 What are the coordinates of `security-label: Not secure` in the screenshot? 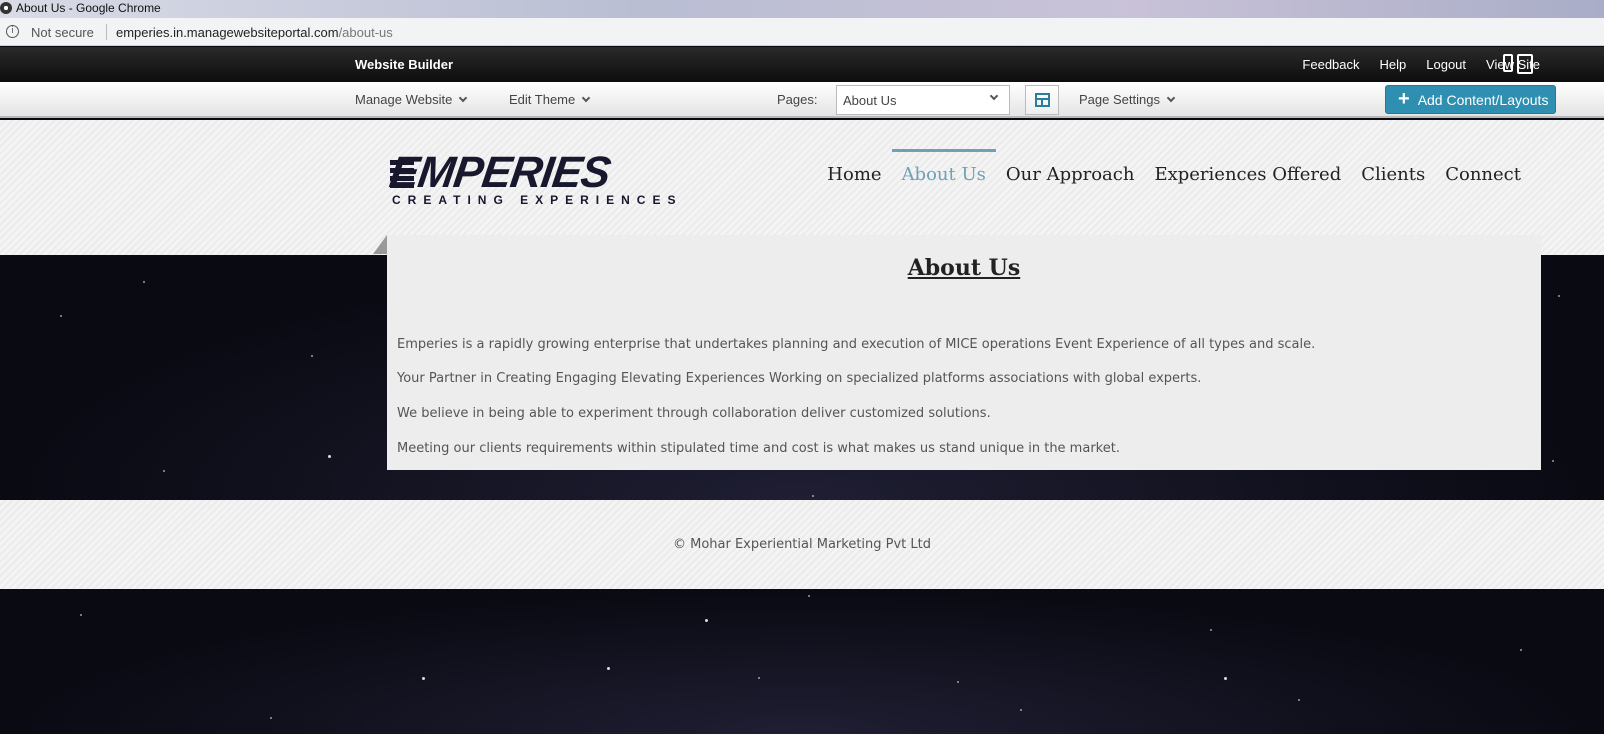 It's located at (62, 32).